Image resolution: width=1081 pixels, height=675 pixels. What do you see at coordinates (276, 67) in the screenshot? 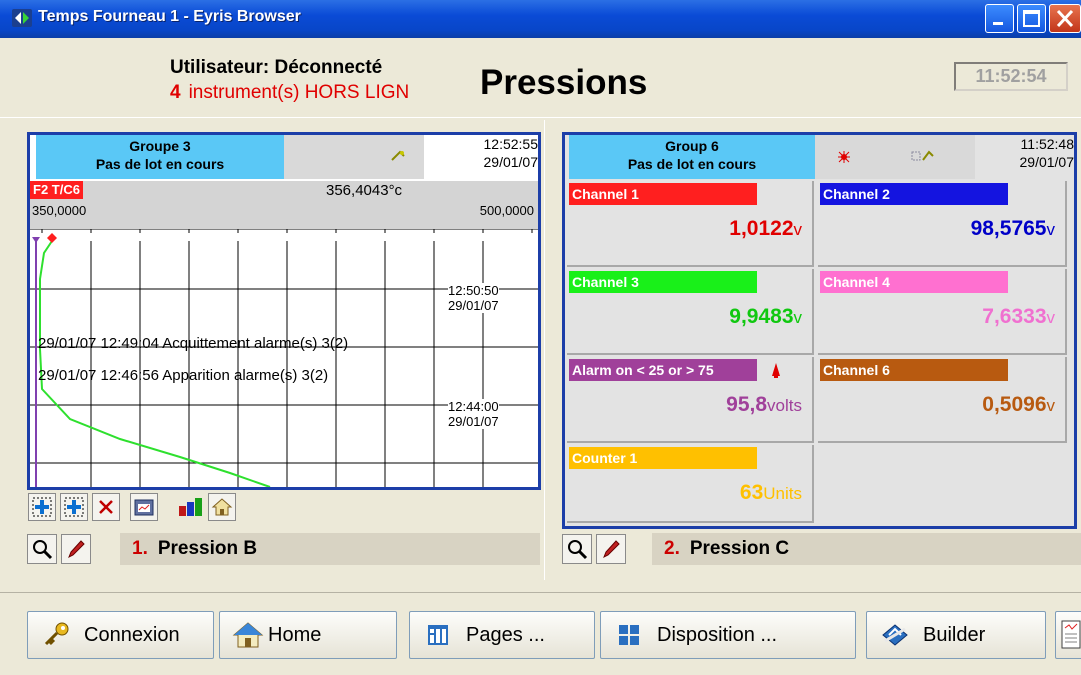
I see `user-status: Utilisateur: Déconnecté` at bounding box center [276, 67].